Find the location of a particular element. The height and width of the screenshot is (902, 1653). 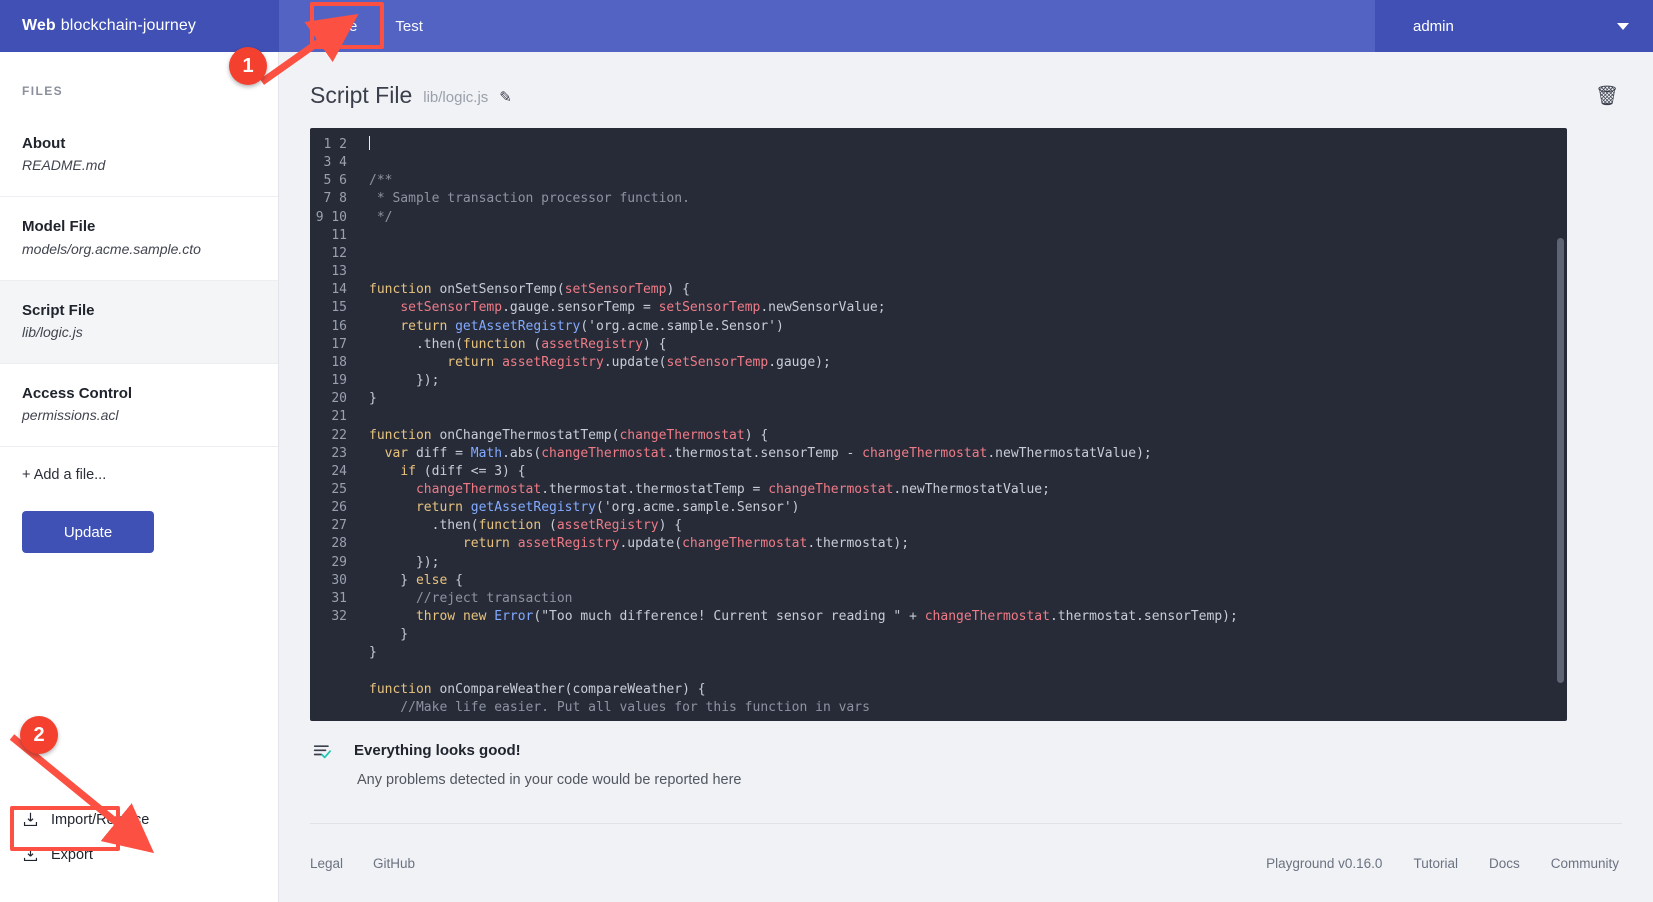

status-title: Everything looks good! is located at coordinates (437, 750).